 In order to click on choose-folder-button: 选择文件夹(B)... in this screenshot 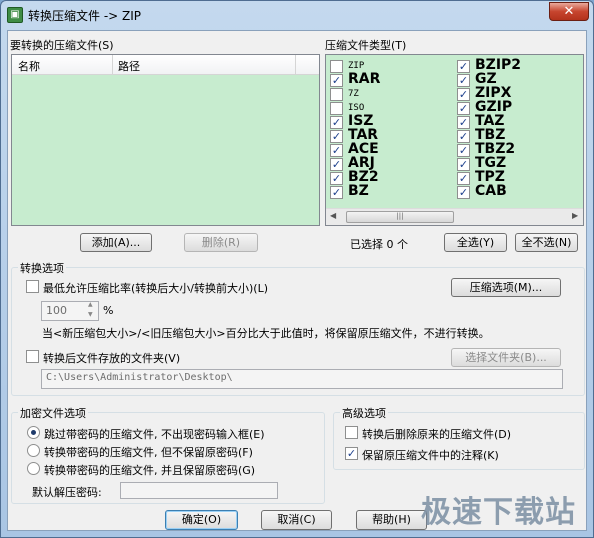, I will do `click(506, 357)`.